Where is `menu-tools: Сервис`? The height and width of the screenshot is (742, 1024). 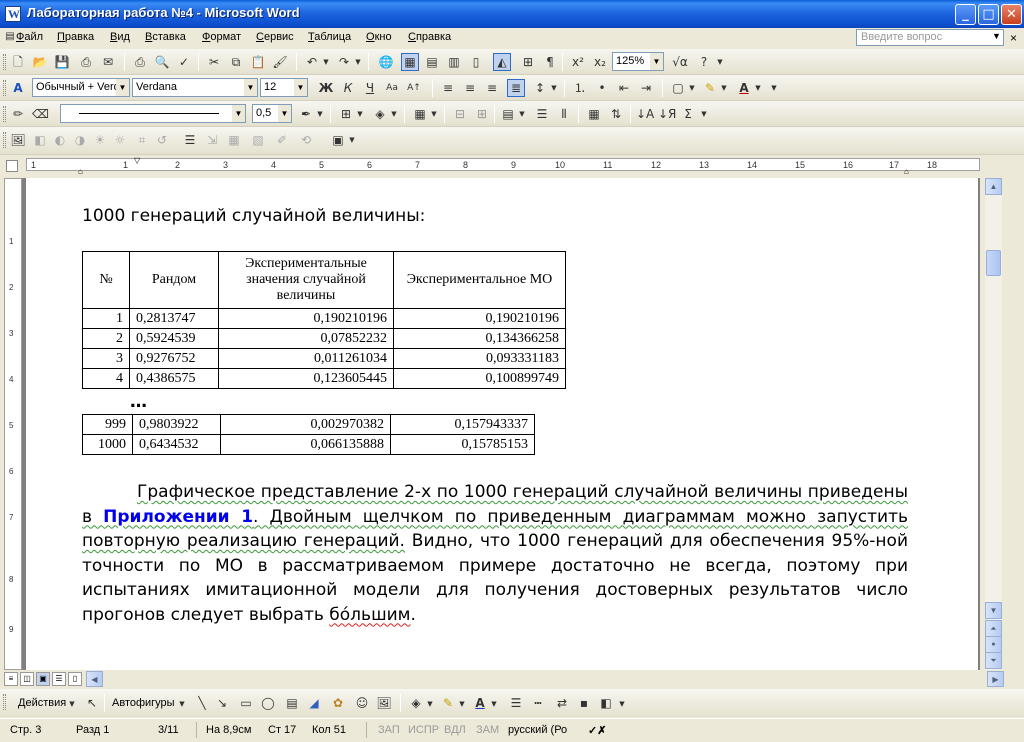 menu-tools: Сервис is located at coordinates (275, 37).